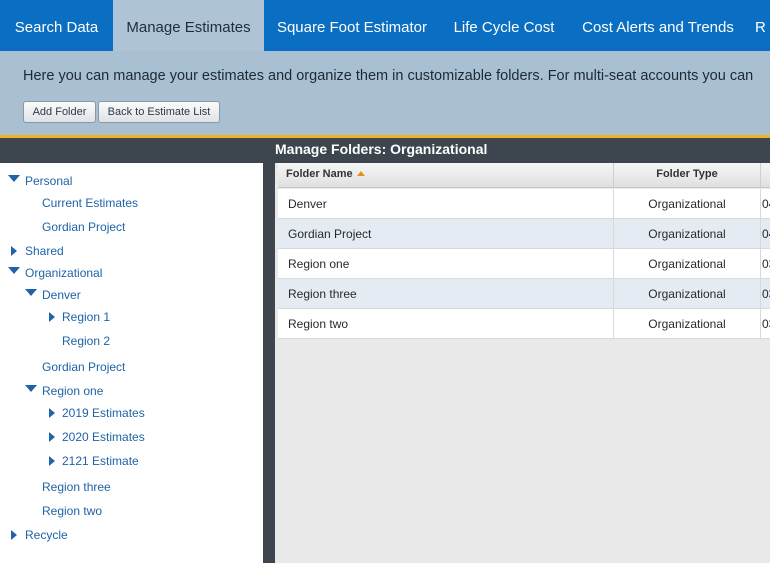 The height and width of the screenshot is (563, 770). Describe the element at coordinates (52, 437) in the screenshot. I see `expand-2020-estimates-icon` at that location.